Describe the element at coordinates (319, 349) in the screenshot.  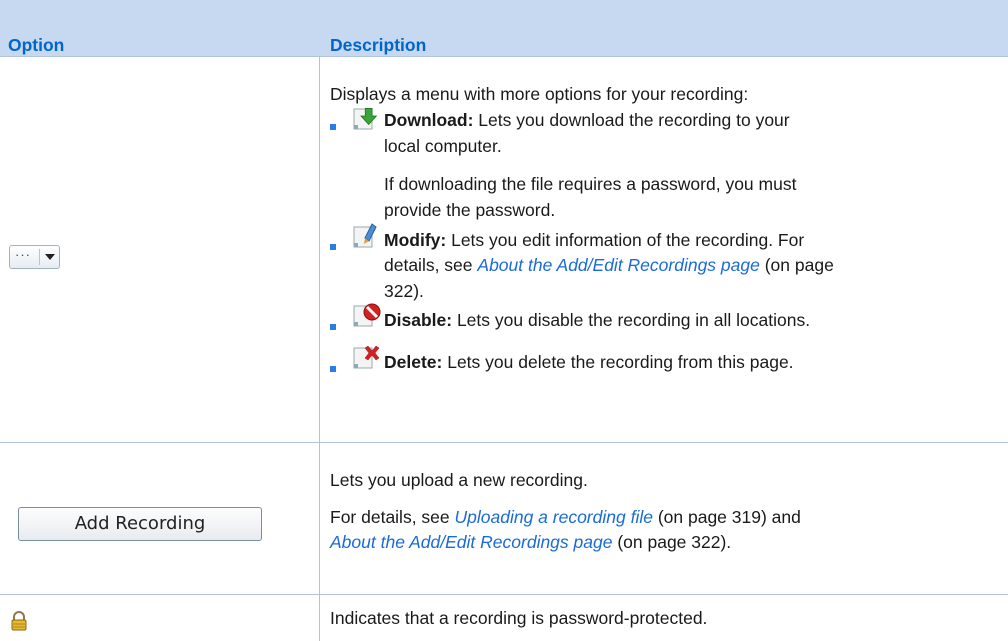
I see `column-divider` at that location.